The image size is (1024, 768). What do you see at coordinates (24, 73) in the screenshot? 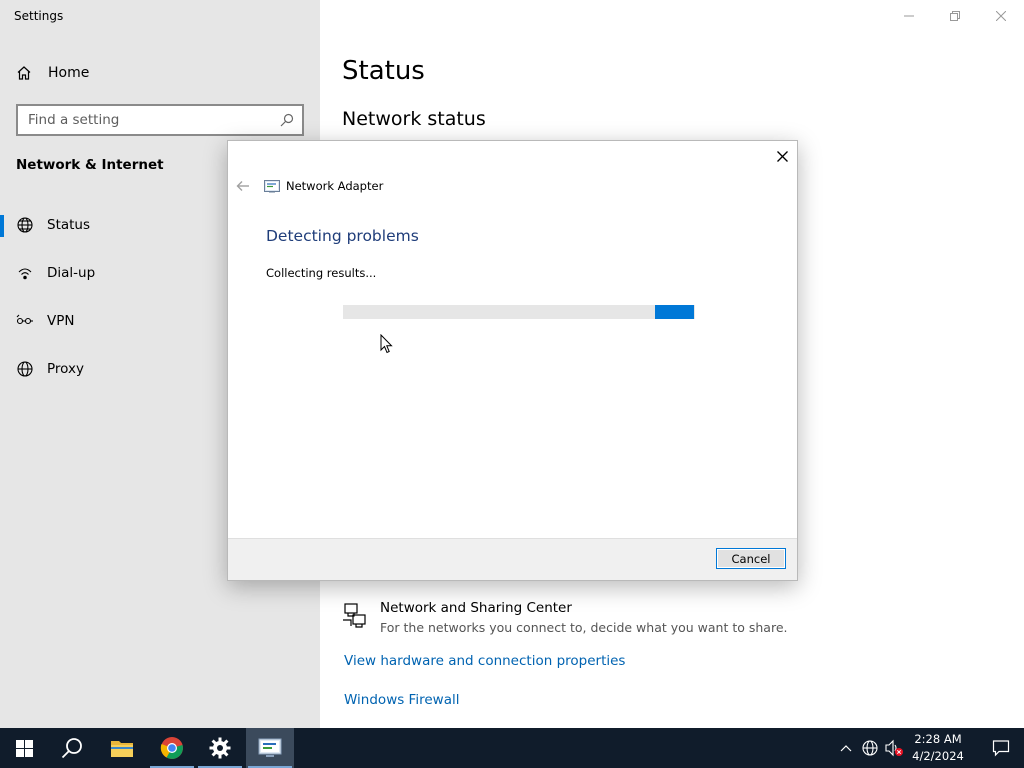
I see `home-icon` at bounding box center [24, 73].